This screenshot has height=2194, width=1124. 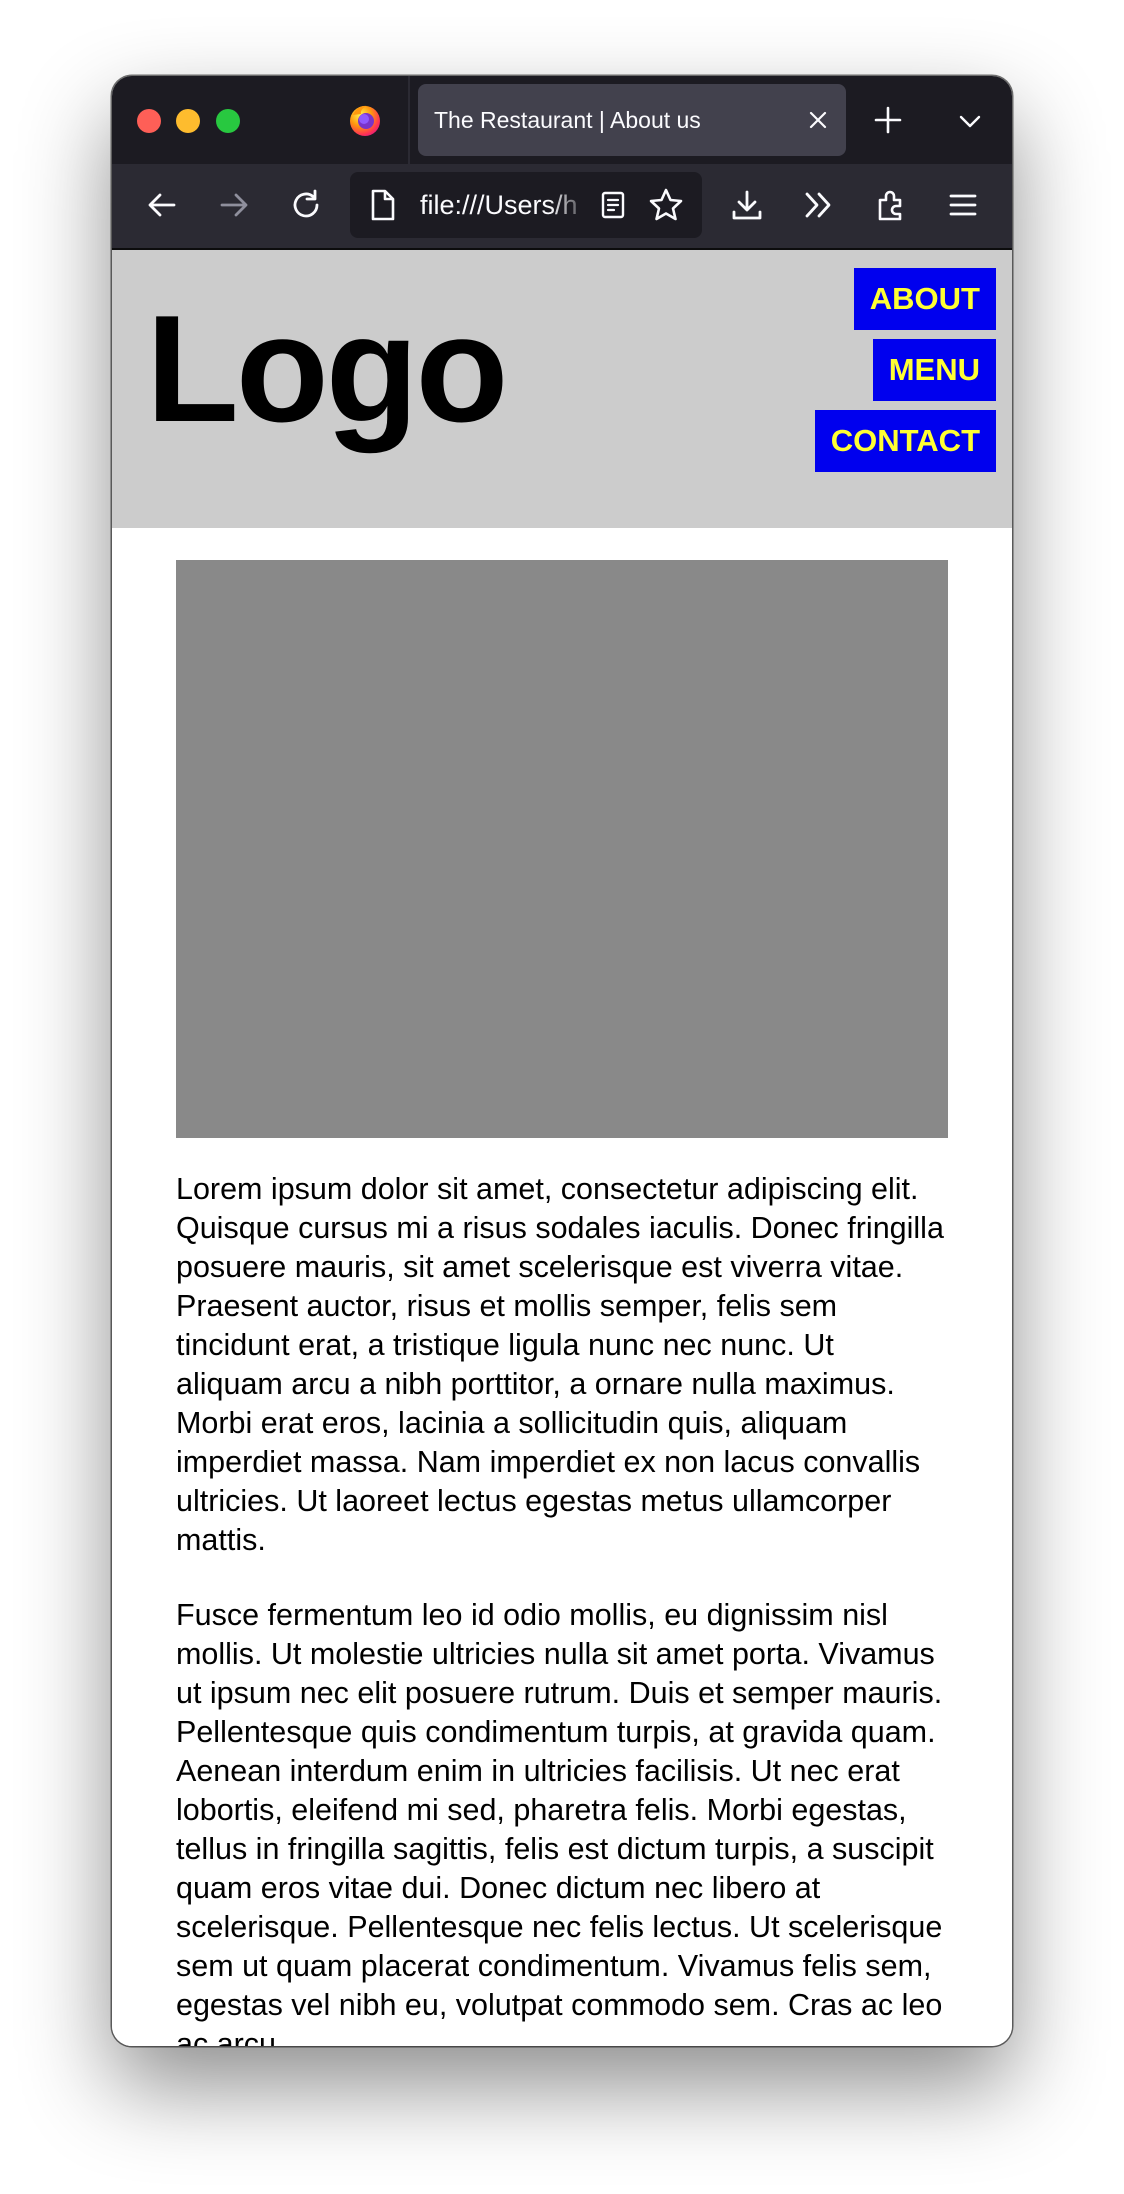 I want to click on forward-arrow-icon, so click(x=234, y=205).